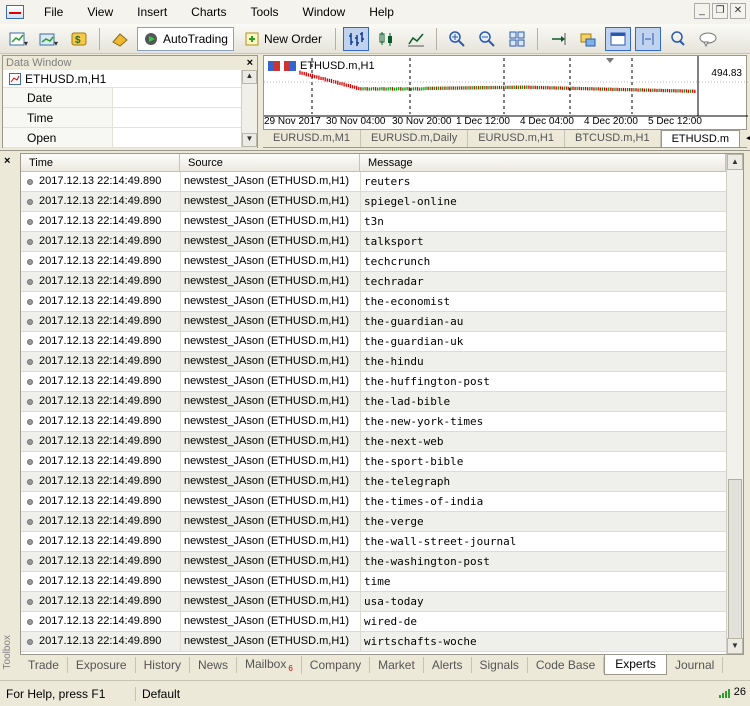 This screenshot has height=706, width=750. I want to click on tab-mailbox: Mailbox 6, so click(269, 665).